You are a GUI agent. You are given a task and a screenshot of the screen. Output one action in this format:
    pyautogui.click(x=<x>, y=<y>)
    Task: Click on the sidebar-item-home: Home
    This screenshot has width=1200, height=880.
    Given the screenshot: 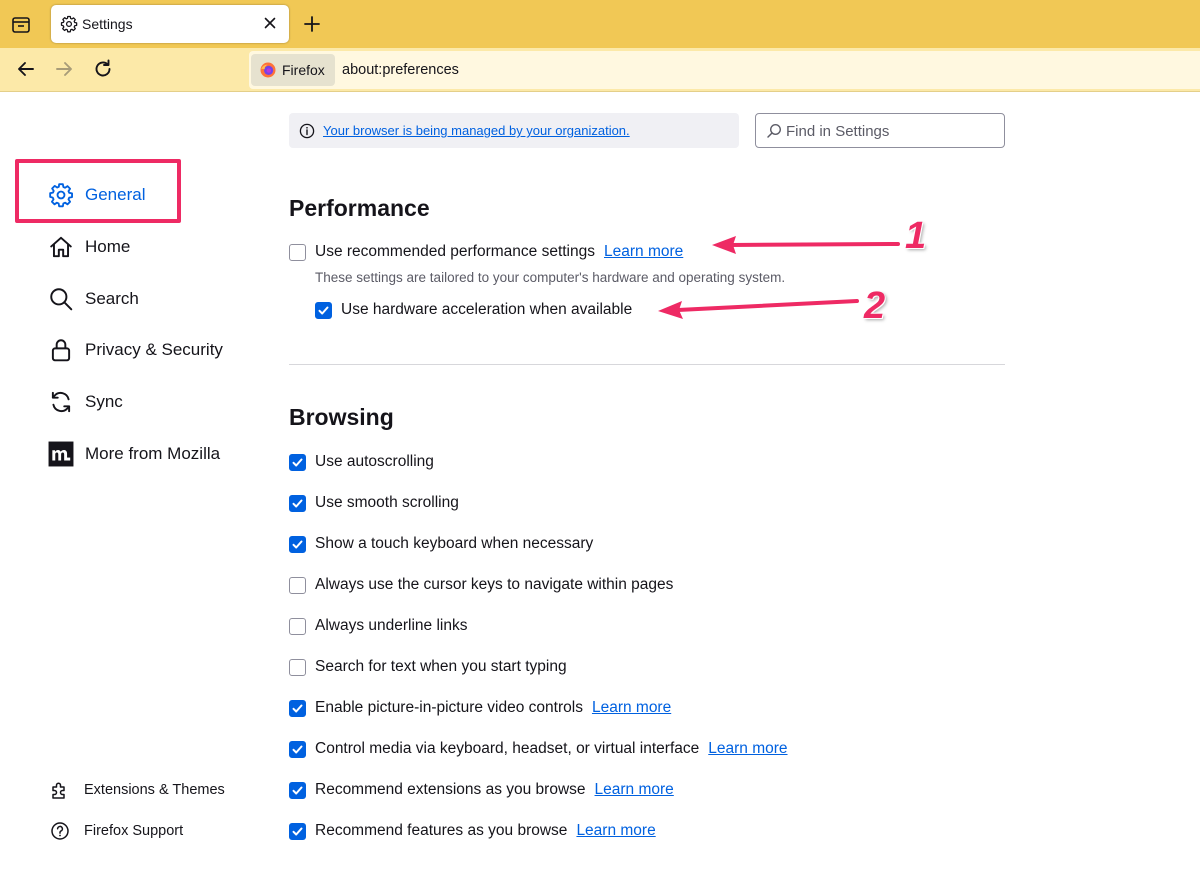 What is the action you would take?
    pyautogui.click(x=89, y=247)
    